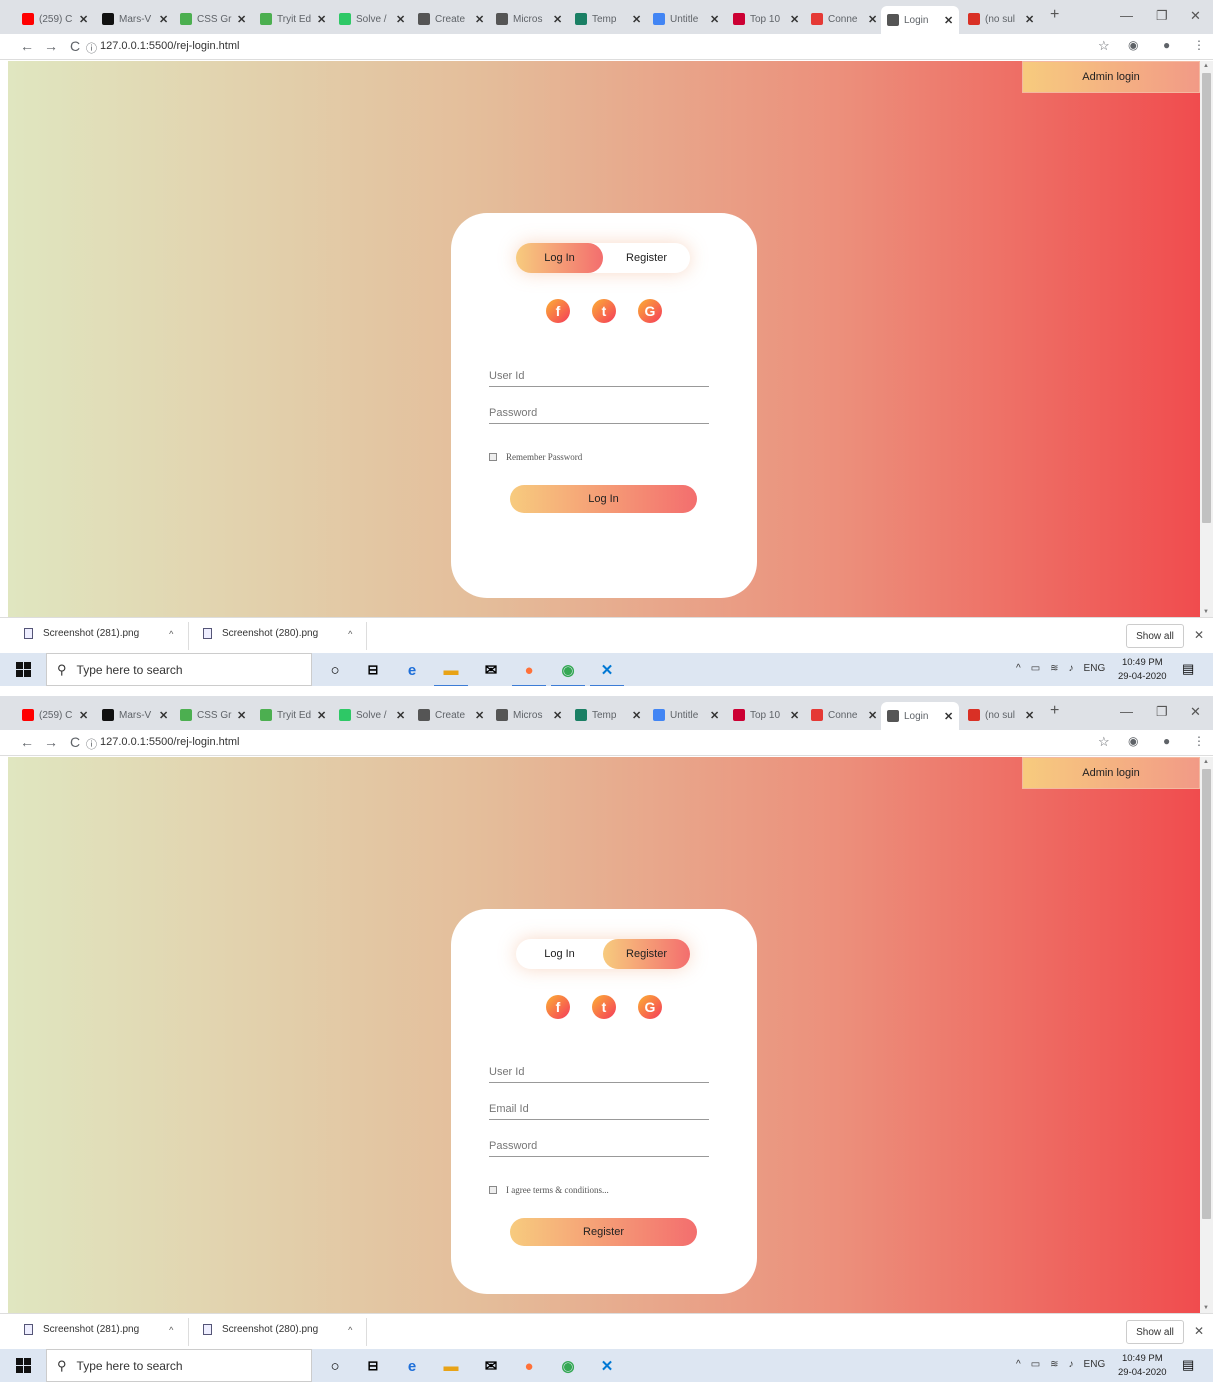 This screenshot has height=1382, width=1213. What do you see at coordinates (1206, 1035) in the screenshot?
I see `vertical-scrollbar: ▲ ▼` at bounding box center [1206, 1035].